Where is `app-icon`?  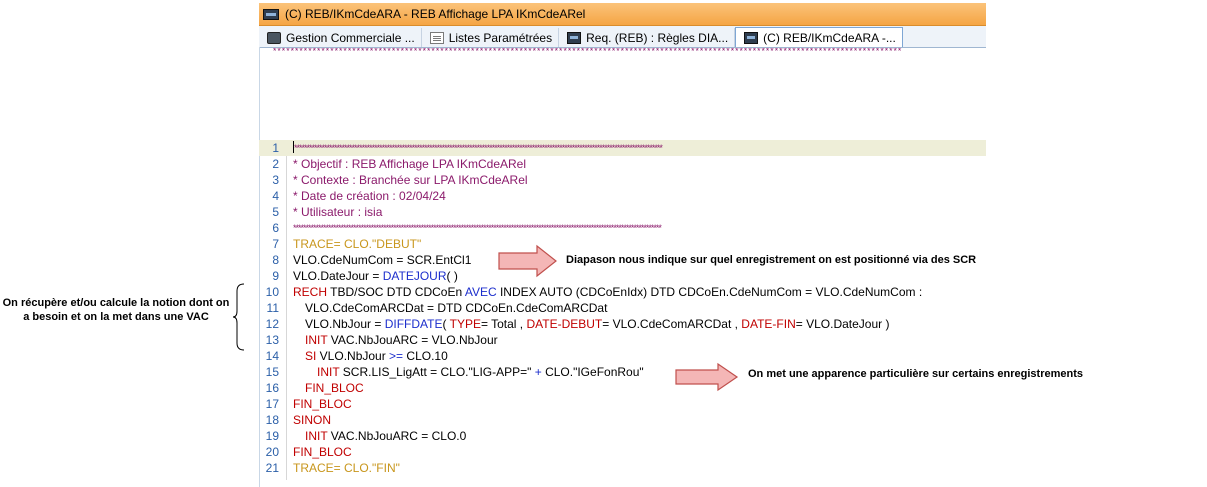
app-icon is located at coordinates (271, 14).